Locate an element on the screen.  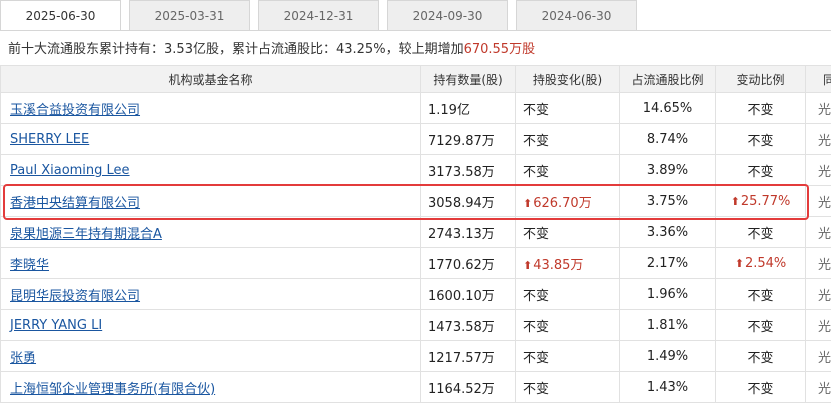
table-row: 玉溪合益投资有限公司 1.19亿 不变 14.65% 不变光 is located at coordinates (415, 108).